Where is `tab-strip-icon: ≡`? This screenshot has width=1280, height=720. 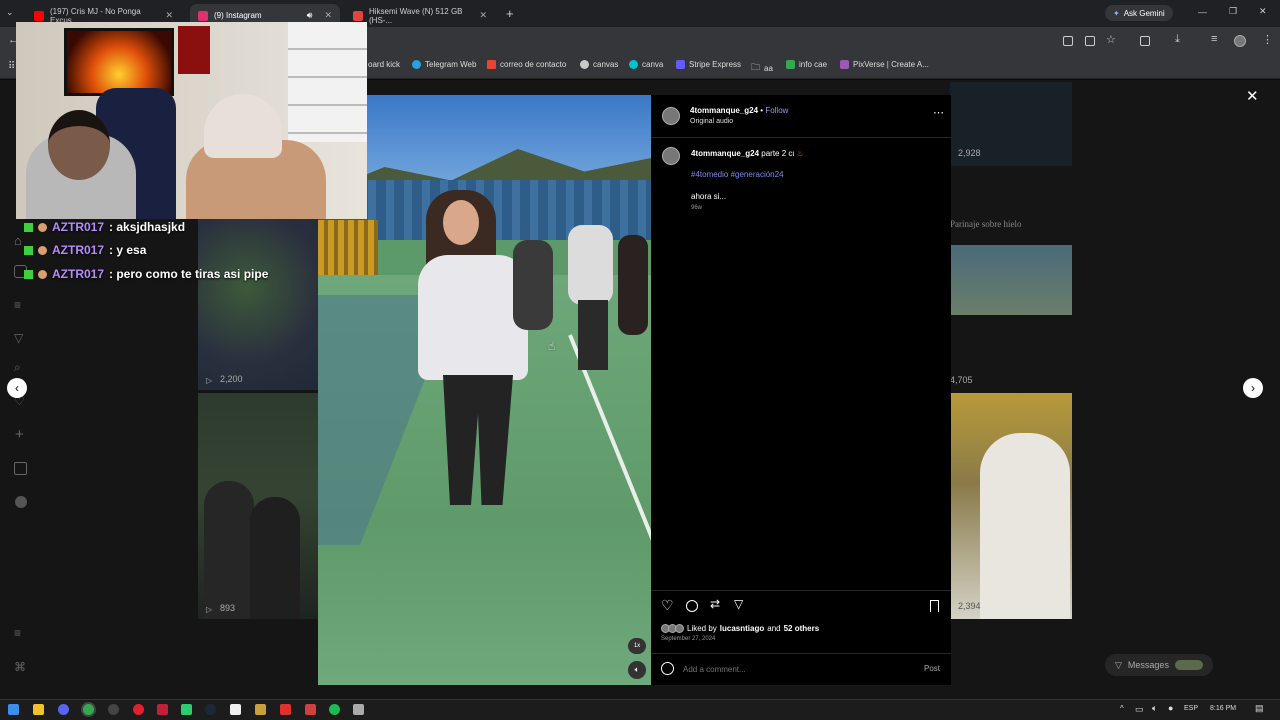 tab-strip-icon: ≡ is located at coordinates (1214, 39).